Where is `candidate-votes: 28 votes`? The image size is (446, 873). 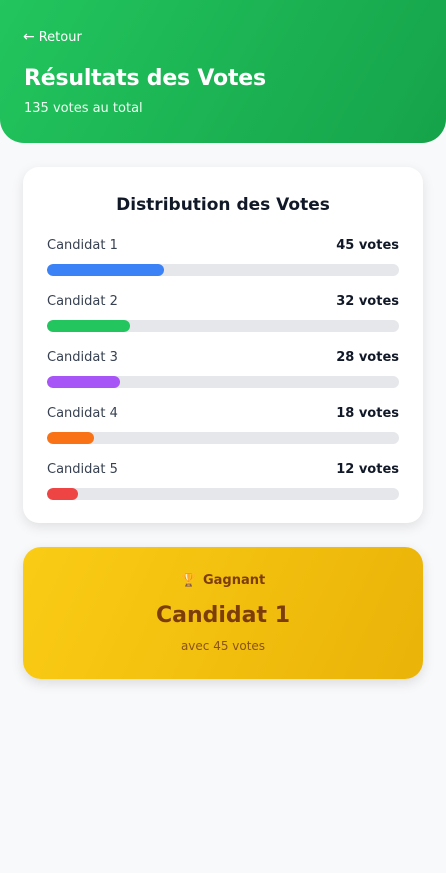
candidate-votes: 28 votes is located at coordinates (367, 357).